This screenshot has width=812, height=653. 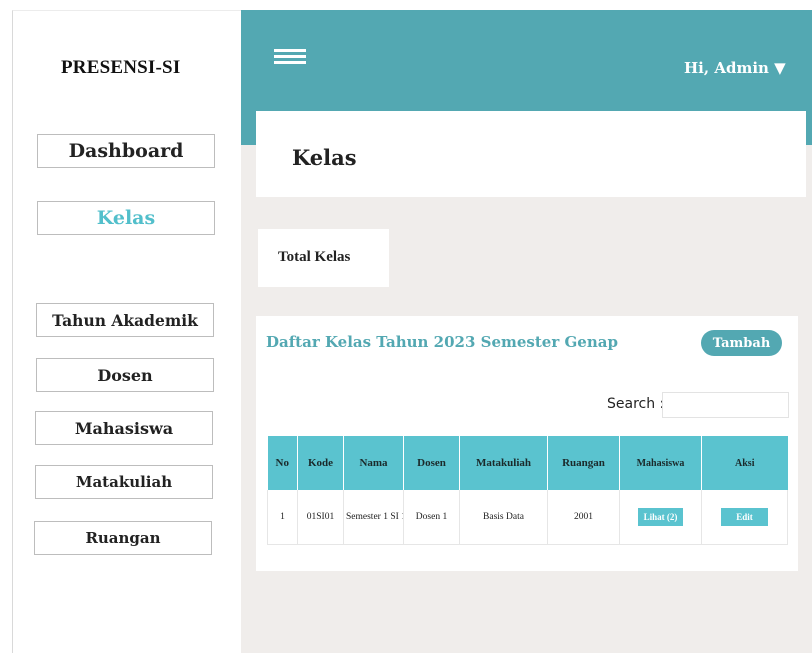 I want to click on view-students-button: Lihat (2), so click(x=660, y=516).